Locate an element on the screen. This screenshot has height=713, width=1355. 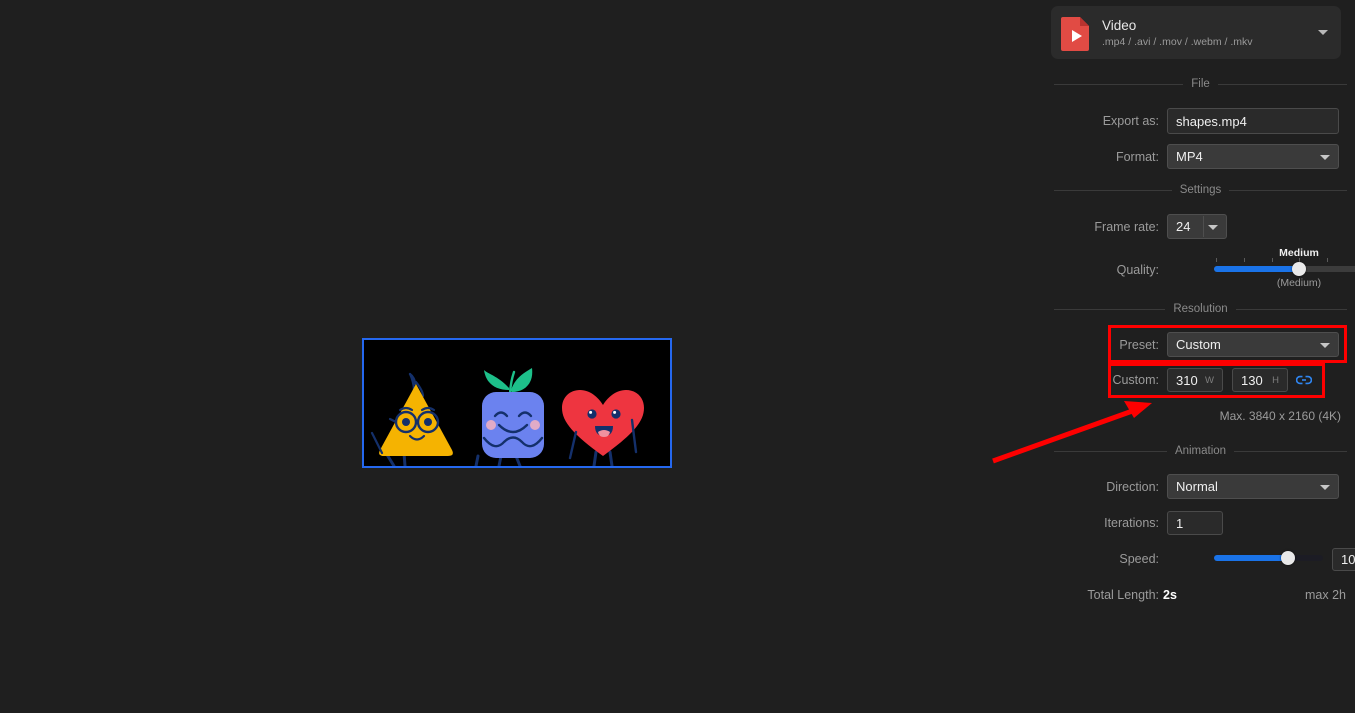
iterations-label: Iterations: is located at coordinates (1131, 523).